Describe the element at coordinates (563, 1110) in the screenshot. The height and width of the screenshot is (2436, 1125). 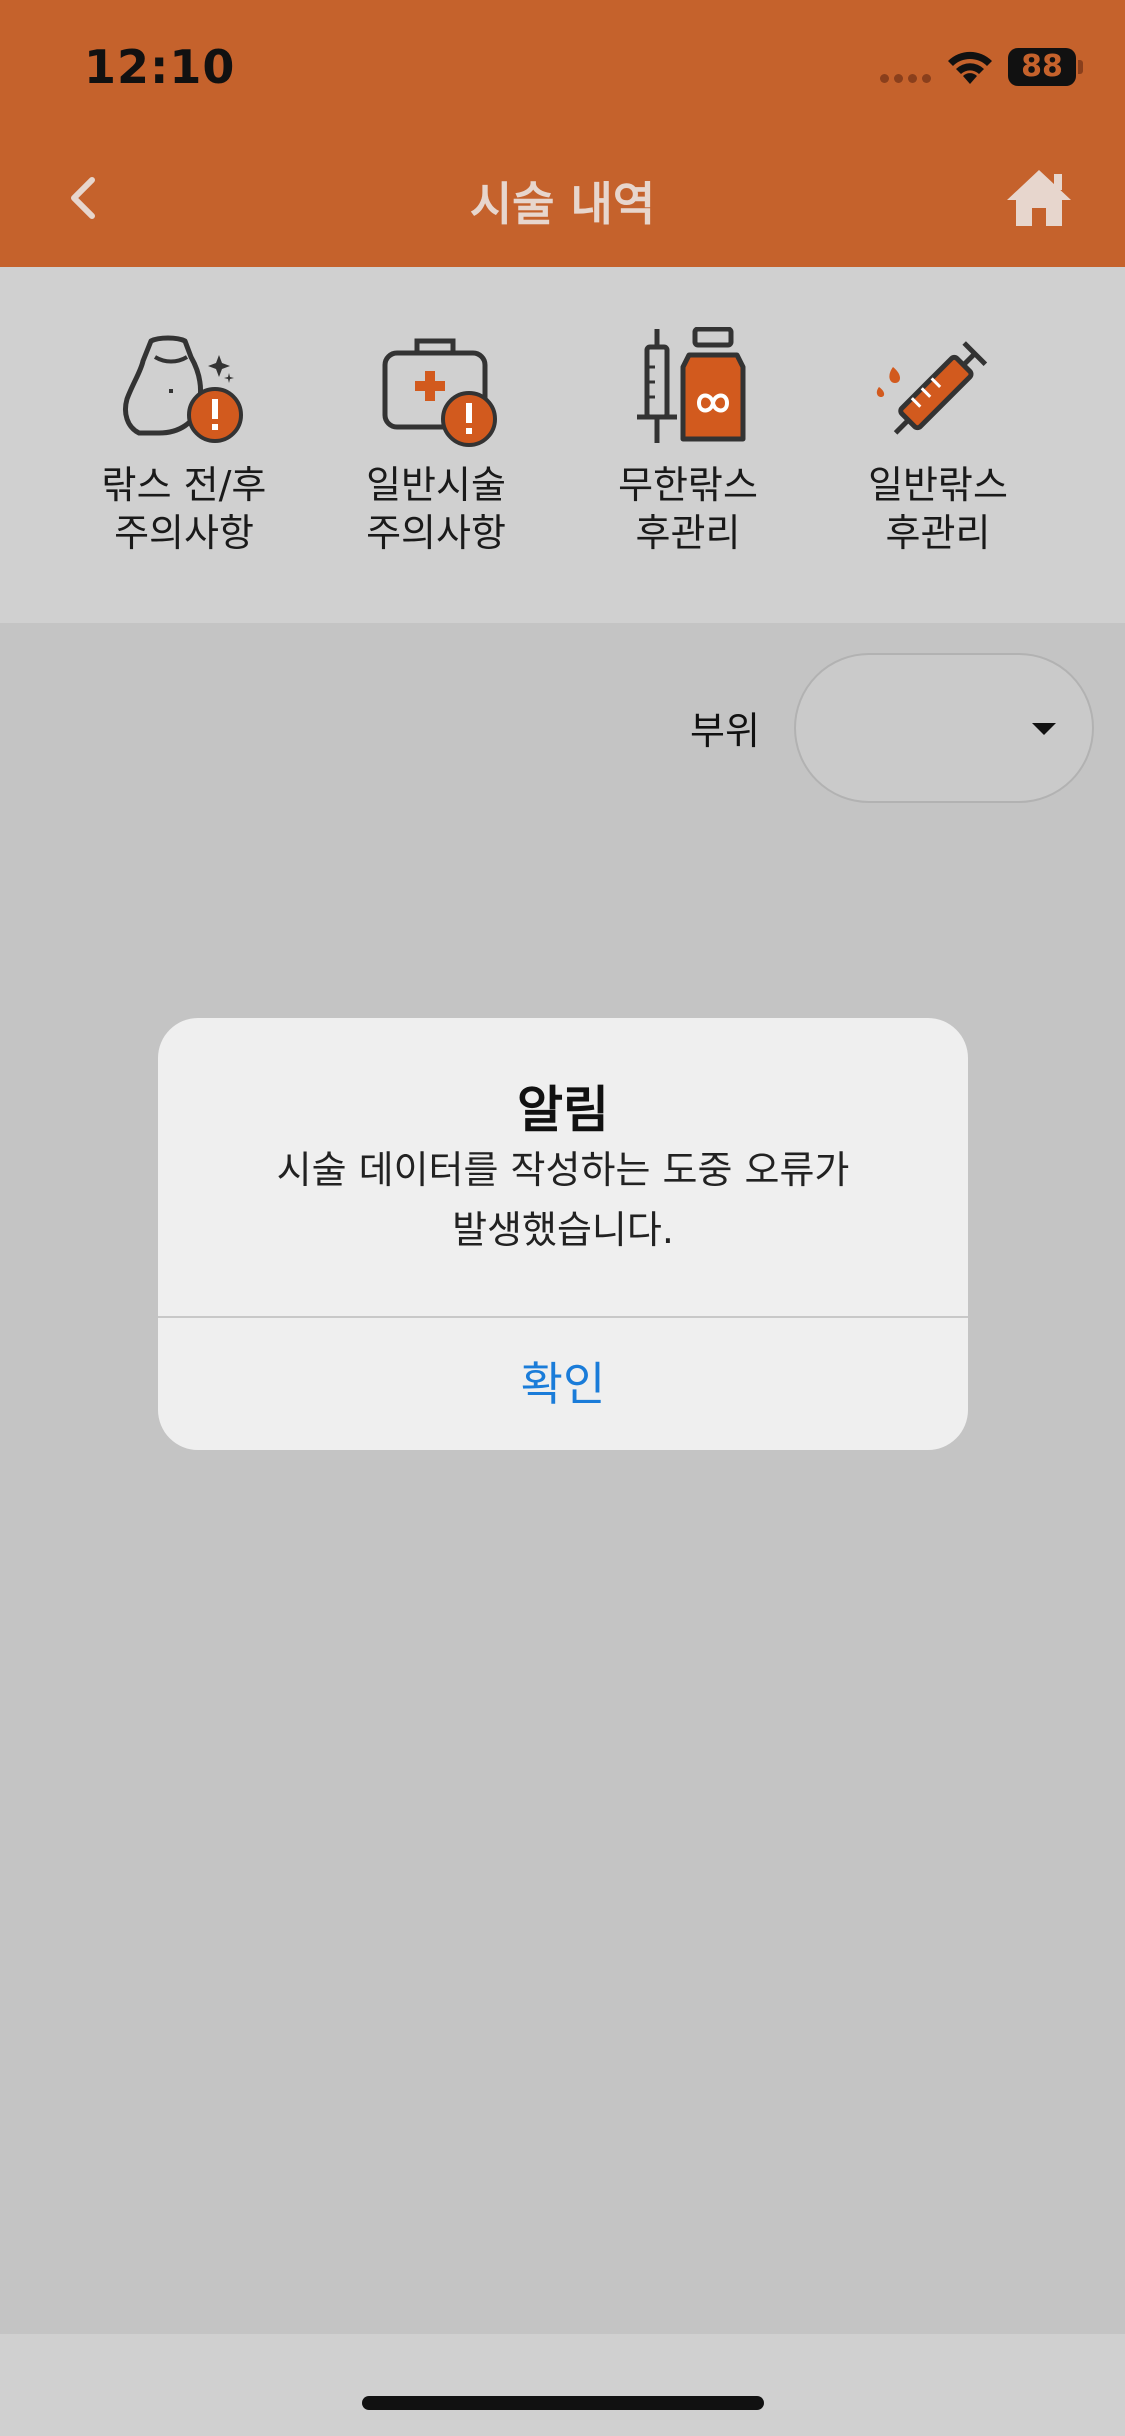
I see `dialog-title: 알림` at that location.